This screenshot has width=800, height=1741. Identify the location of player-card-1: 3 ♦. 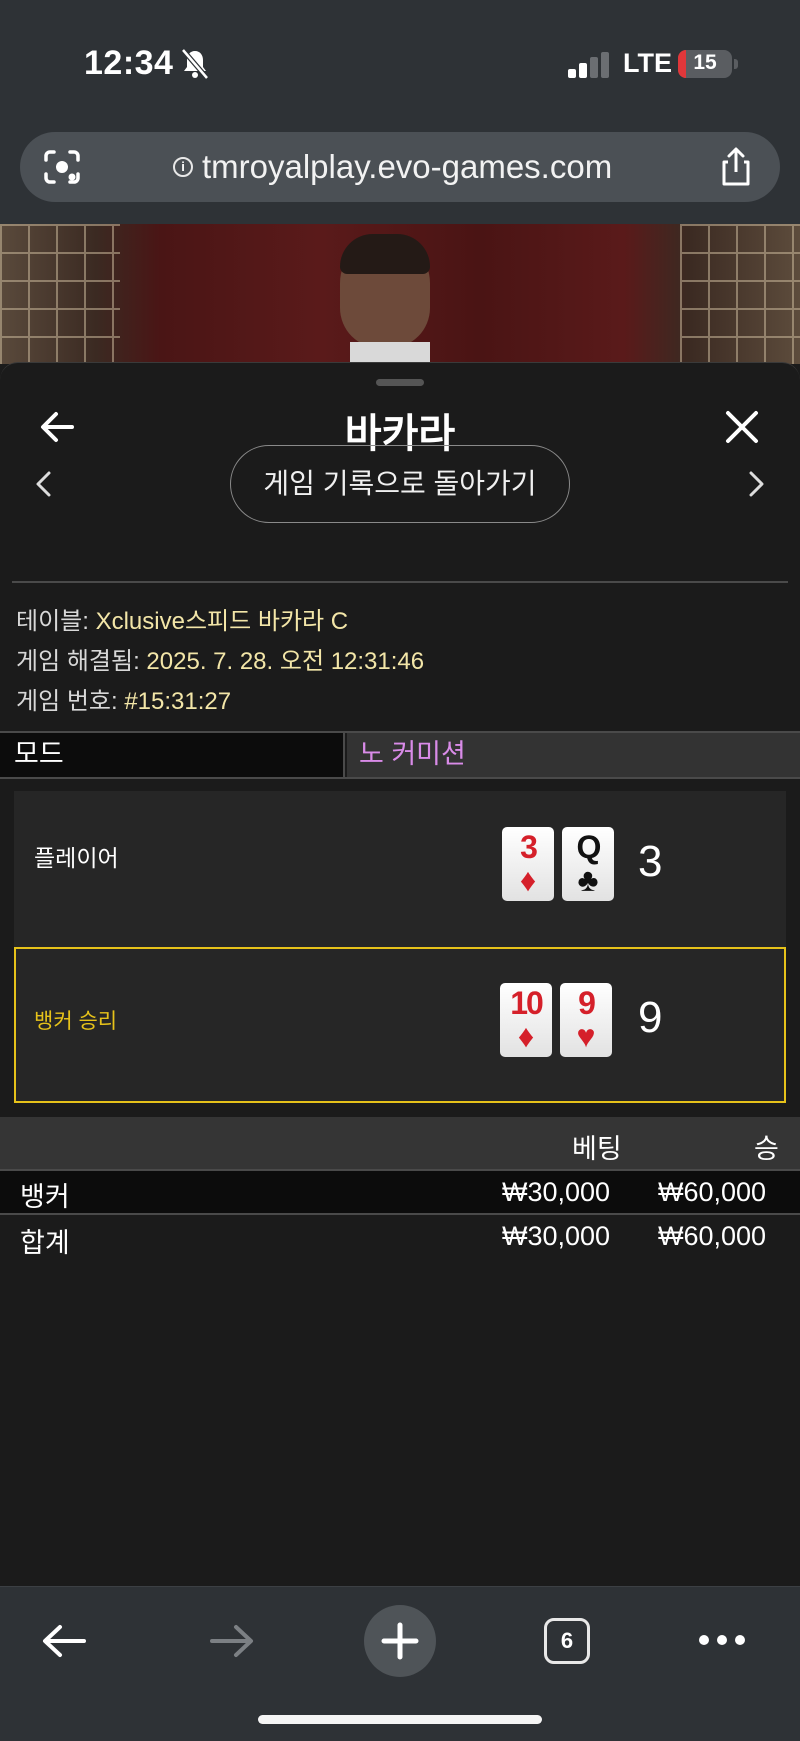
(528, 864).